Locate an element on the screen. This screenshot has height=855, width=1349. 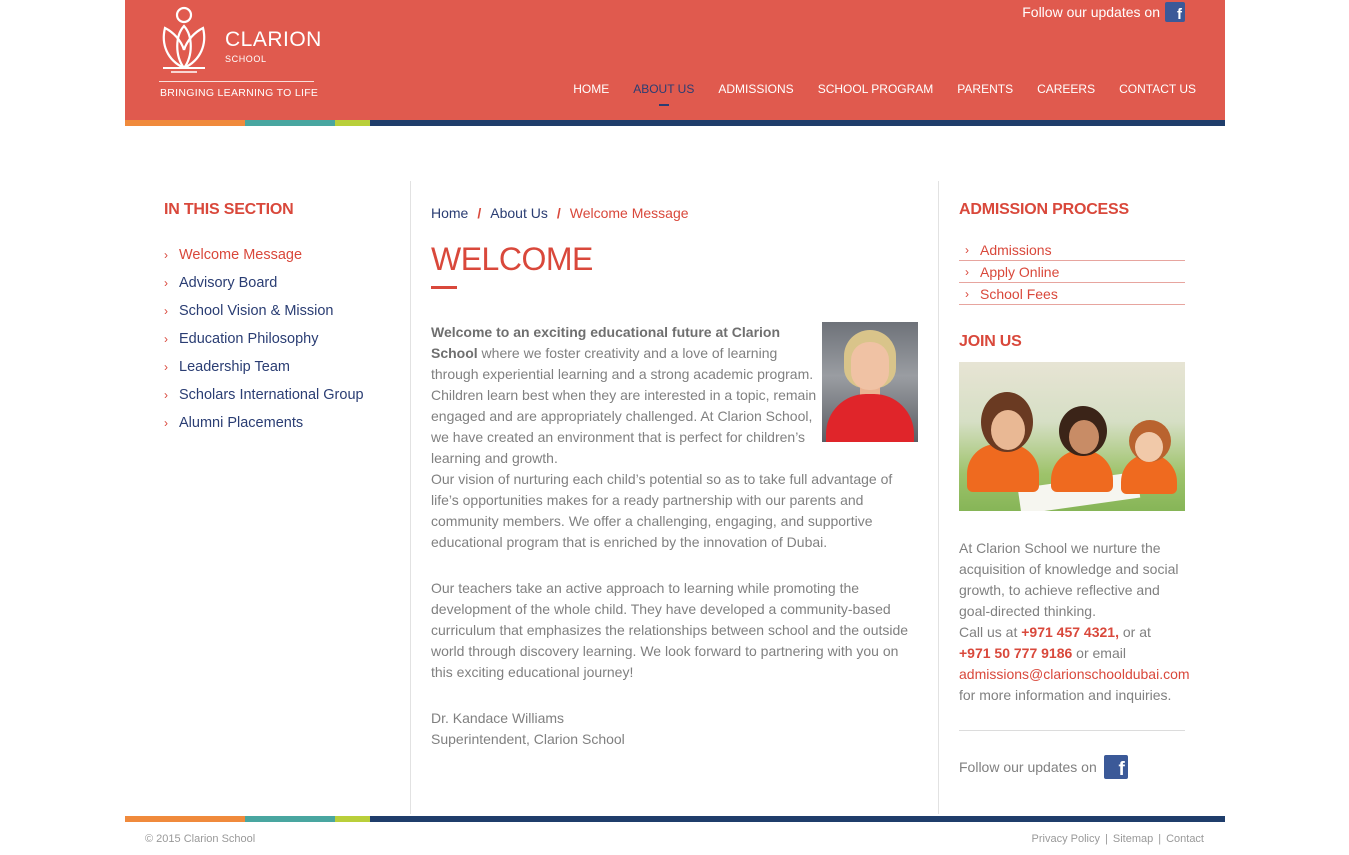
page-title: WELCOME is located at coordinates (512, 259).